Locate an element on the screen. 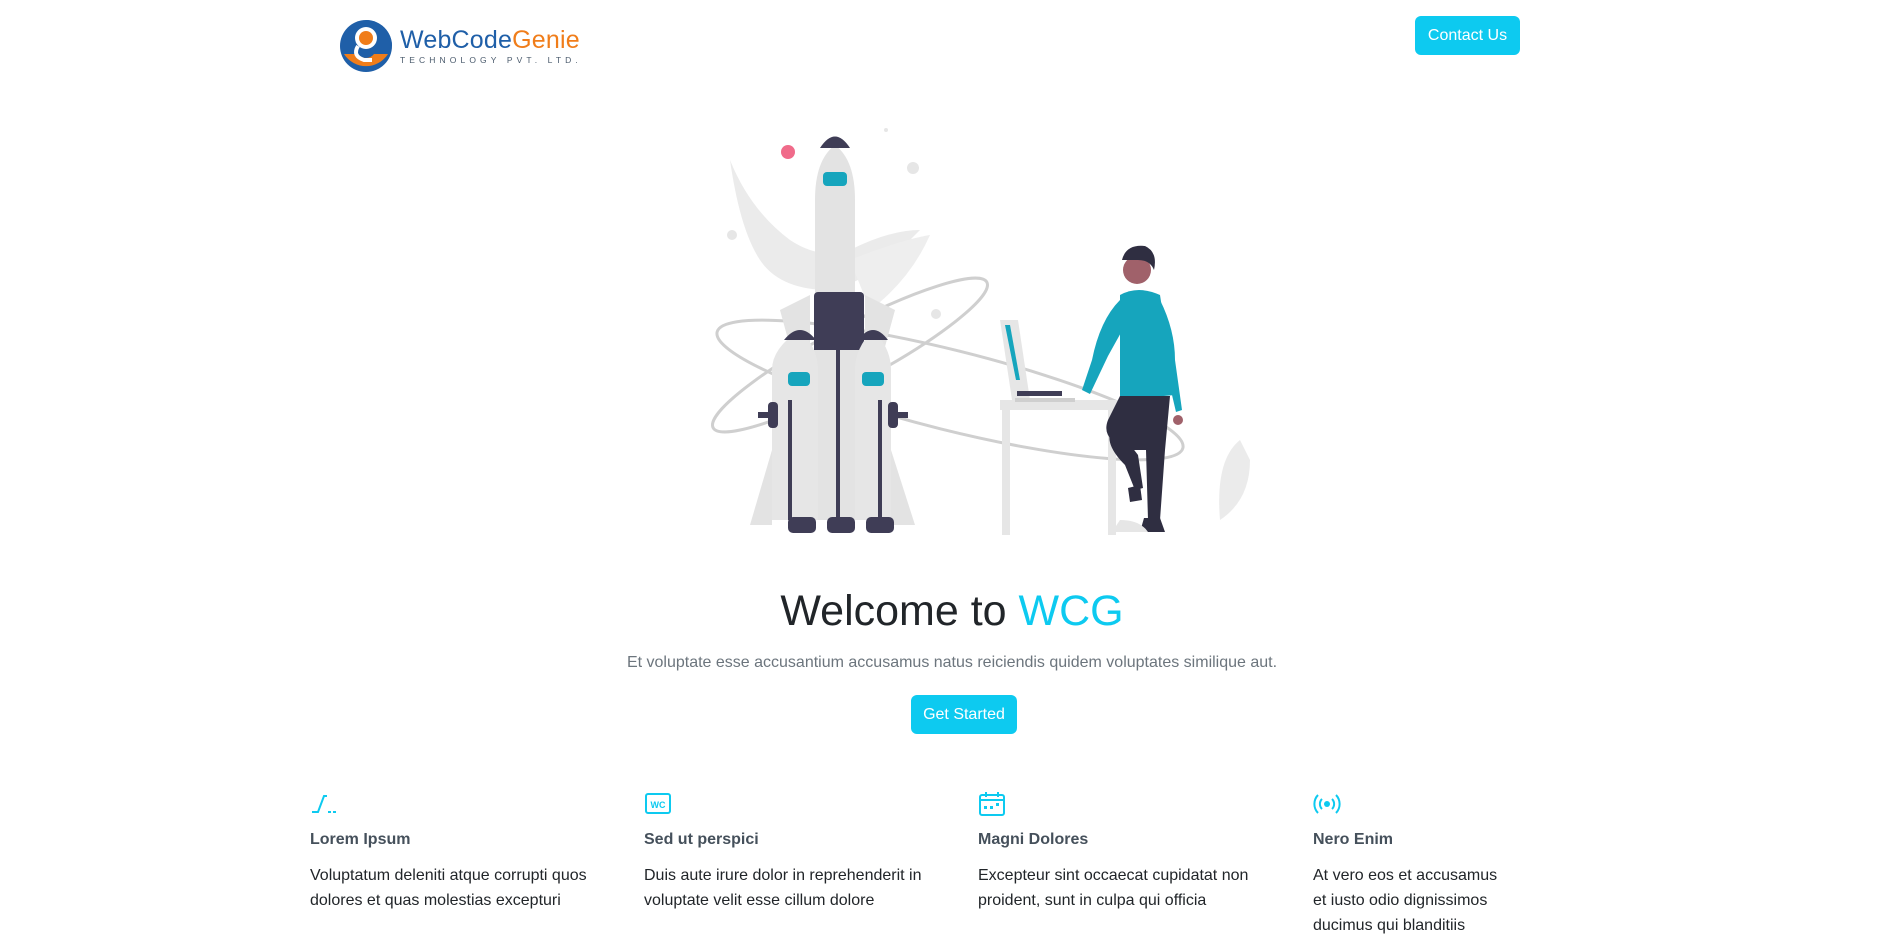 Image resolution: width=1904 pixels, height=941 pixels. svg-text: WC is located at coordinates (658, 805).